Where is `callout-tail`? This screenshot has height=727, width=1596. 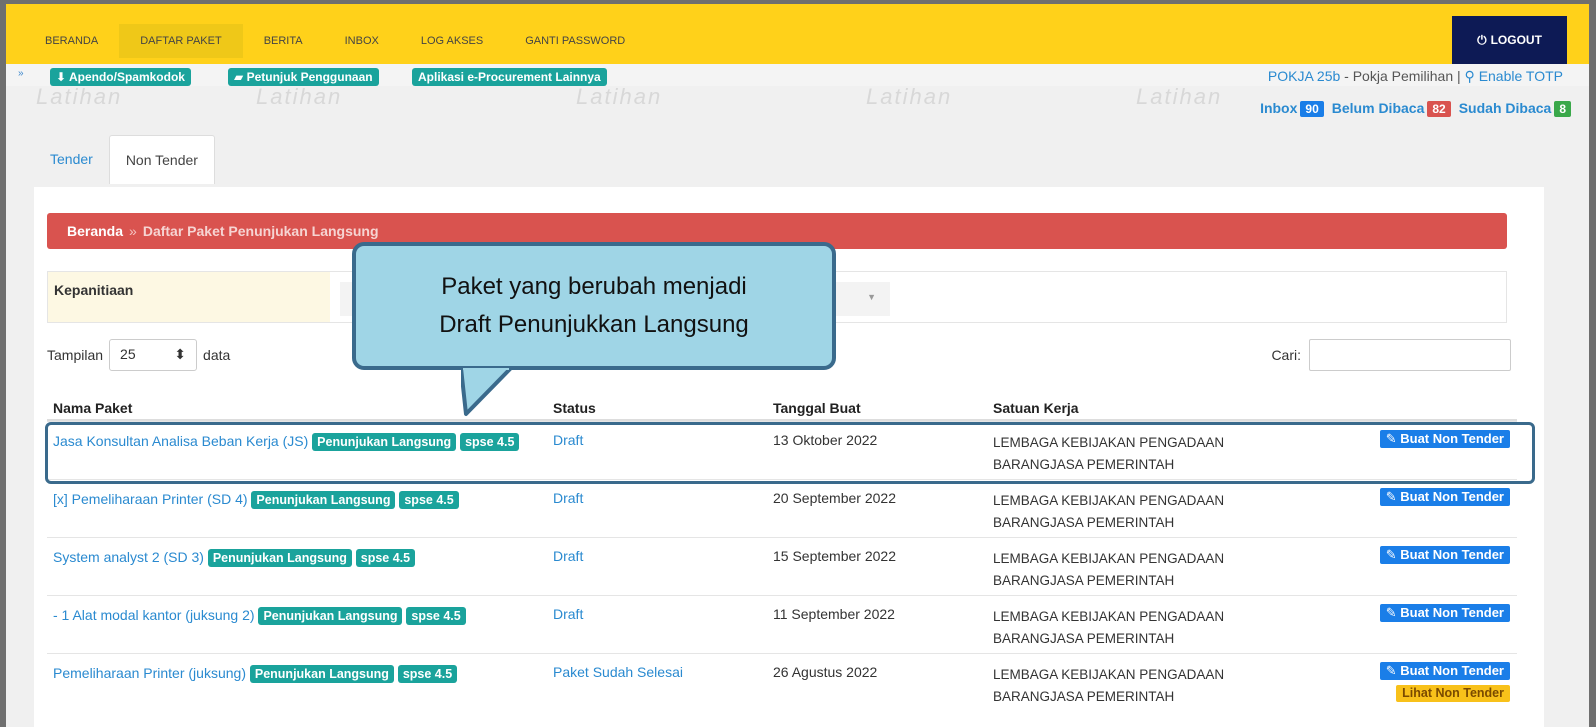 callout-tail is located at coordinates (487, 392).